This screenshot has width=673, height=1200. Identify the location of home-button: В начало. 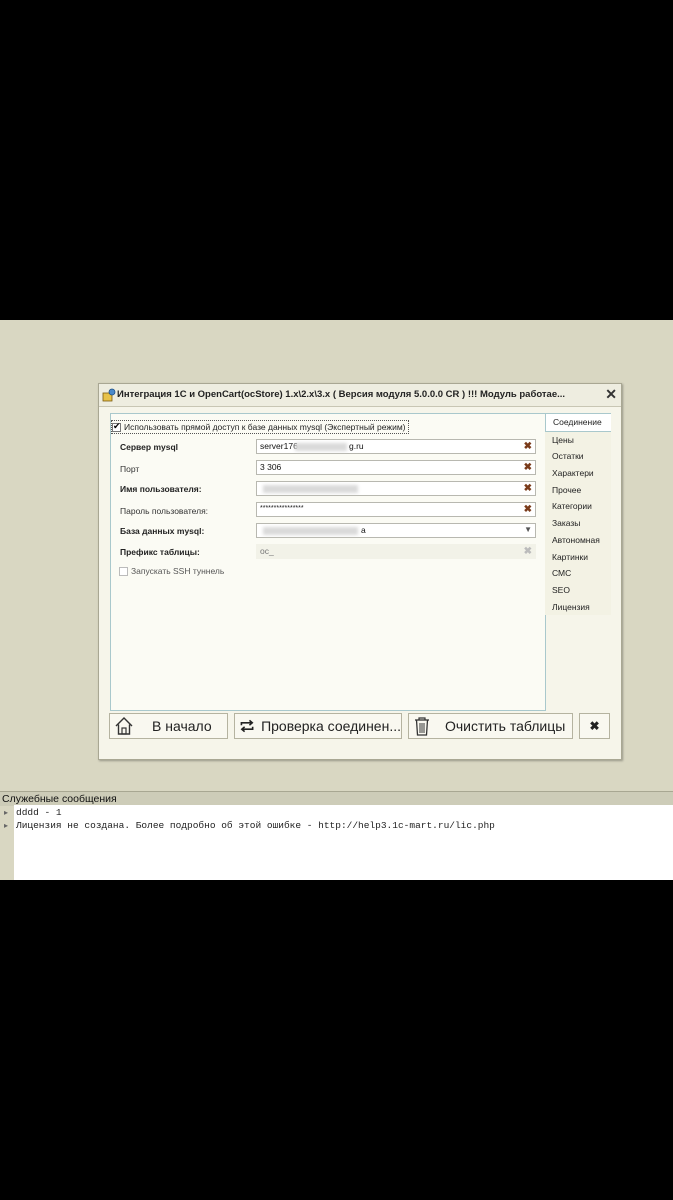
(168, 726).